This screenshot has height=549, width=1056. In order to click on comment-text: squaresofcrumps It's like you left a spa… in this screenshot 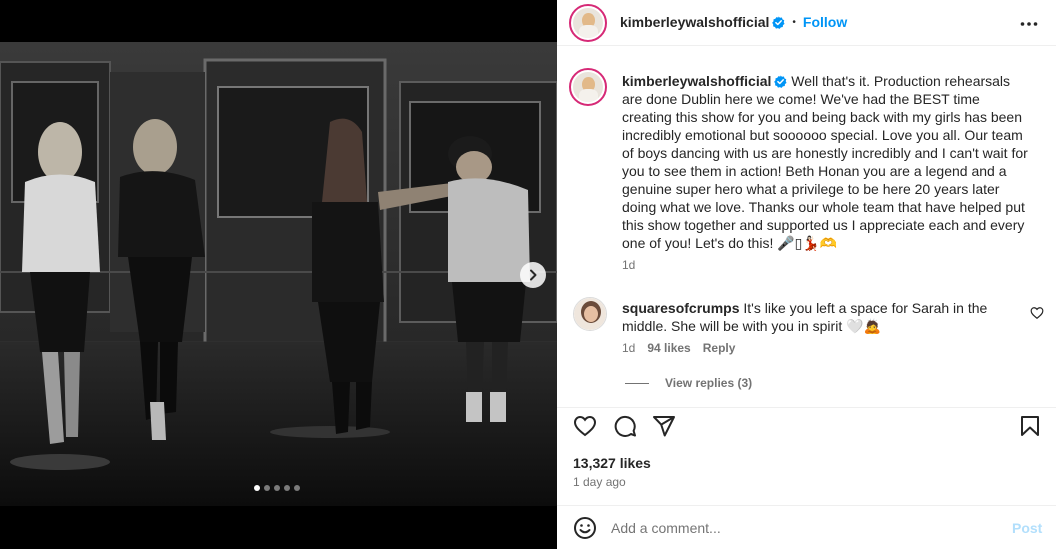, I will do `click(819, 317)`.